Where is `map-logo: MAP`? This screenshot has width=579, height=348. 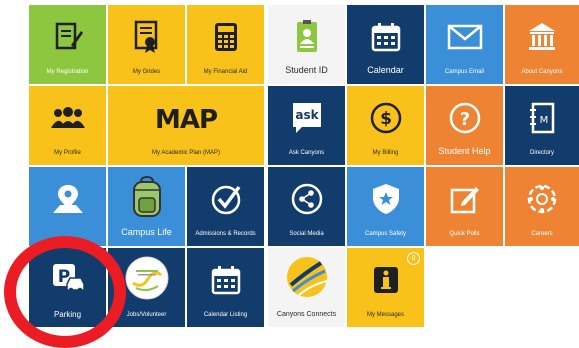
map-logo: MAP is located at coordinates (186, 120).